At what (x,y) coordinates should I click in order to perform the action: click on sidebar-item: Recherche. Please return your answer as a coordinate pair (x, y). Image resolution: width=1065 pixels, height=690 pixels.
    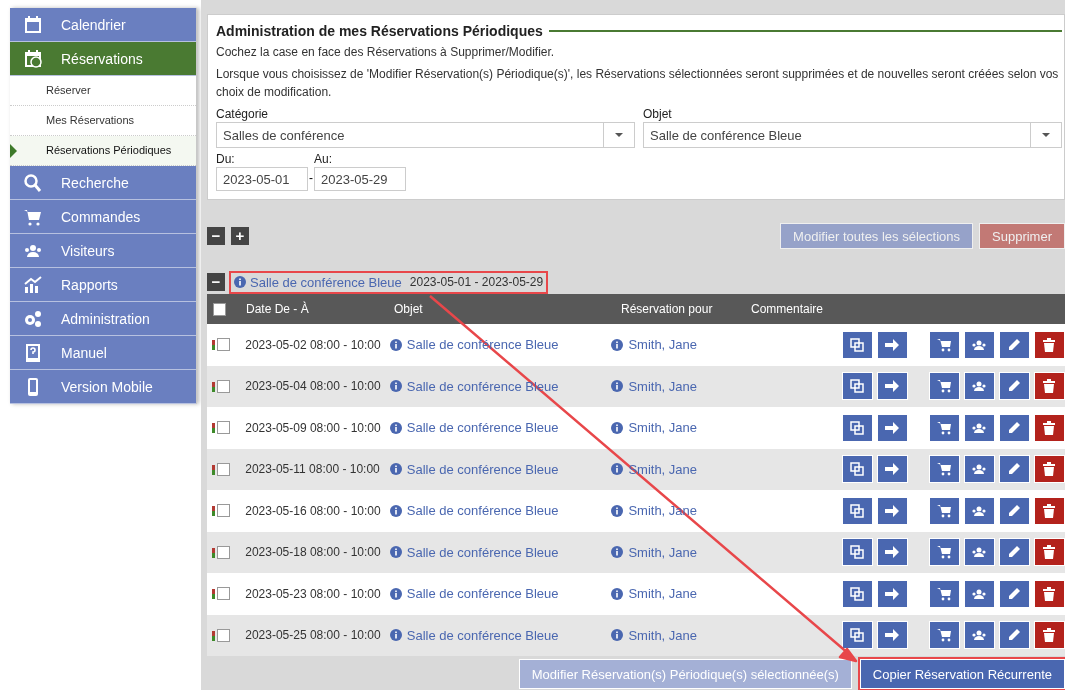
    Looking at the image, I should click on (103, 183).